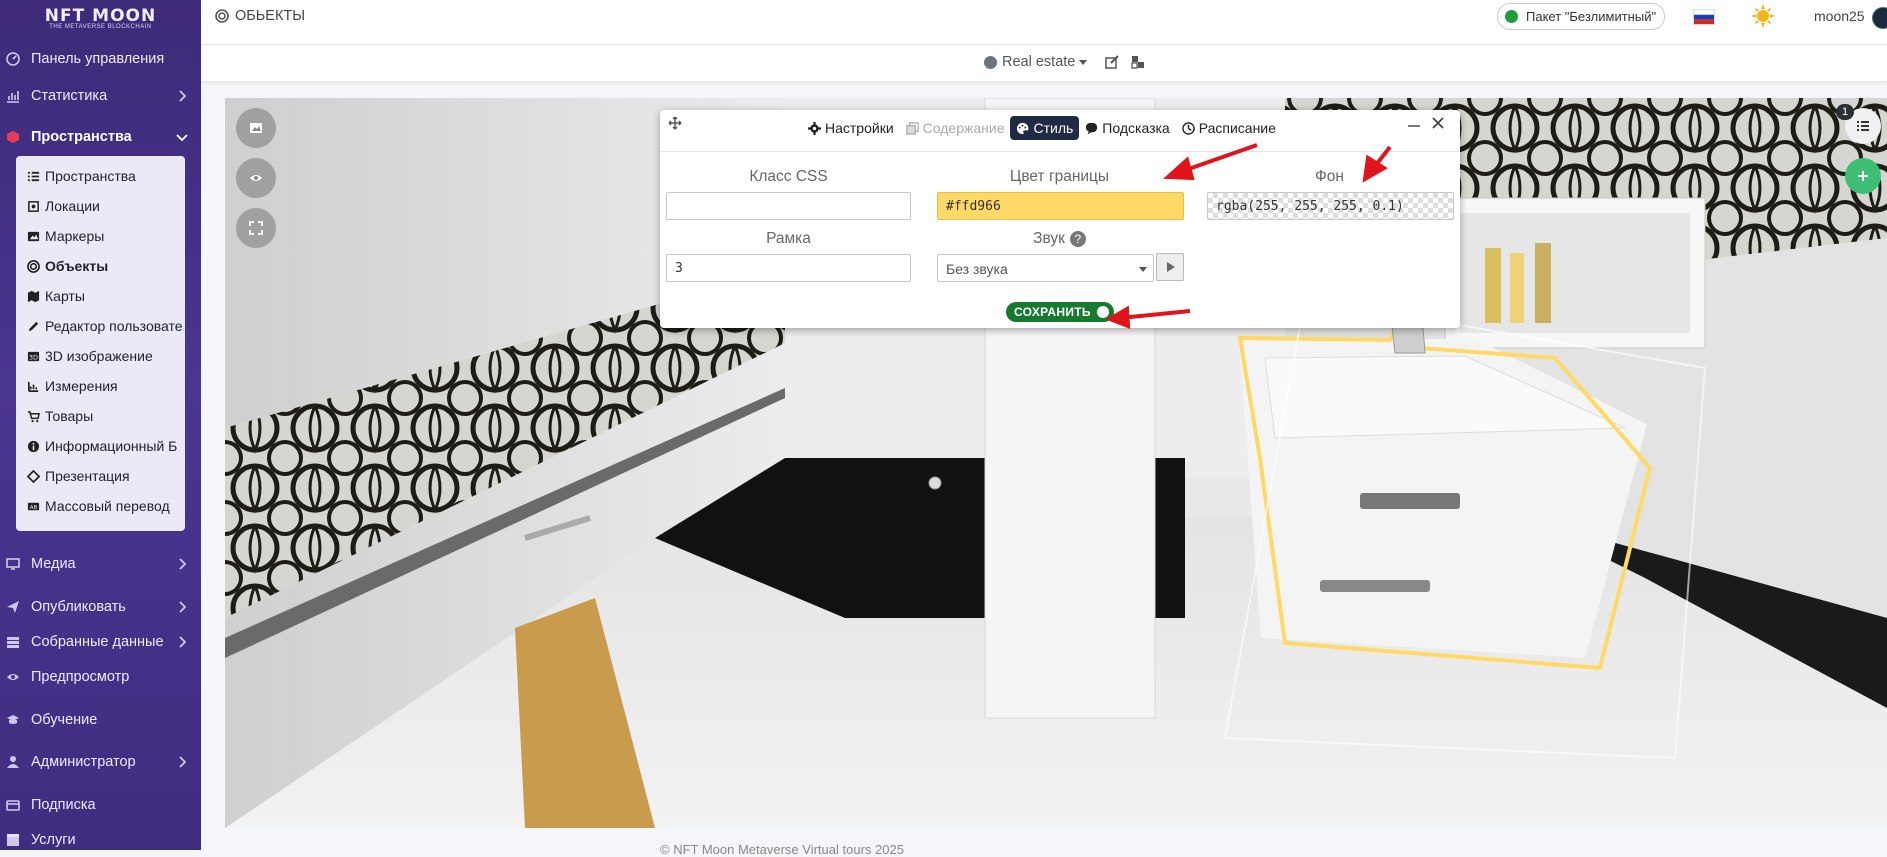 The image size is (1887, 857). What do you see at coordinates (1248, 236) in the screenshot?
I see `annotation-arrows` at bounding box center [1248, 236].